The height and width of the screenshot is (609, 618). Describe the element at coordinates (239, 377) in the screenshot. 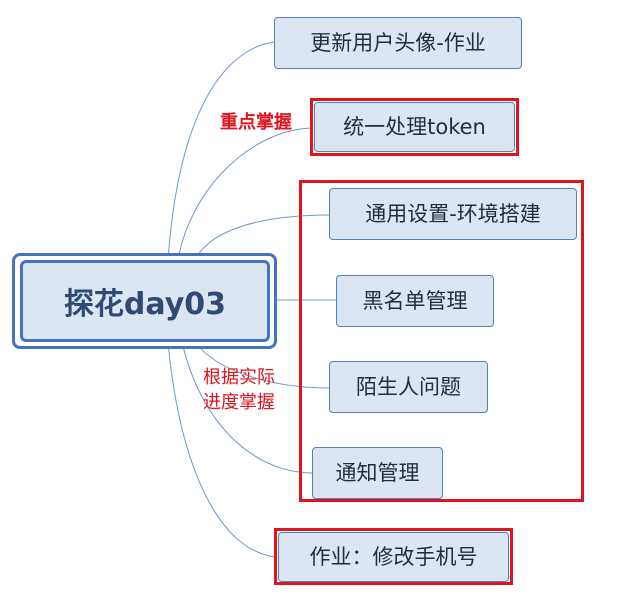

I see `note-progress-line1: 根据实际` at that location.